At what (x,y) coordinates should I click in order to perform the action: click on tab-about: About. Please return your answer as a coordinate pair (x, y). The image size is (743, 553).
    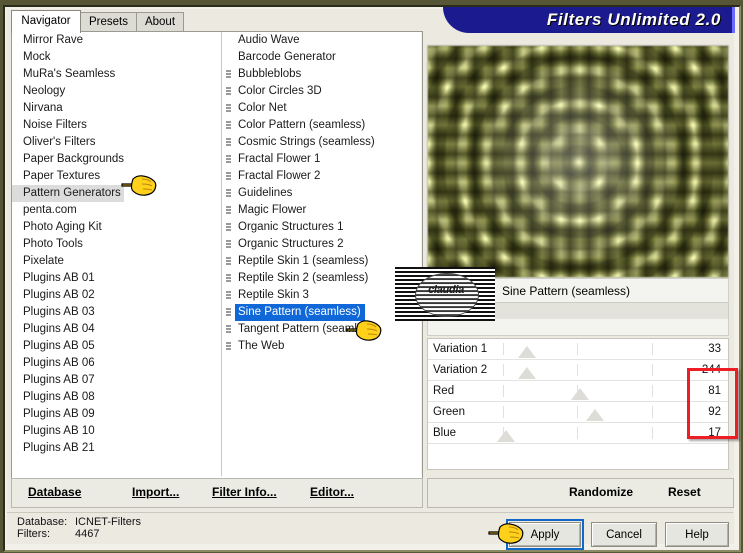
    Looking at the image, I should click on (160, 22).